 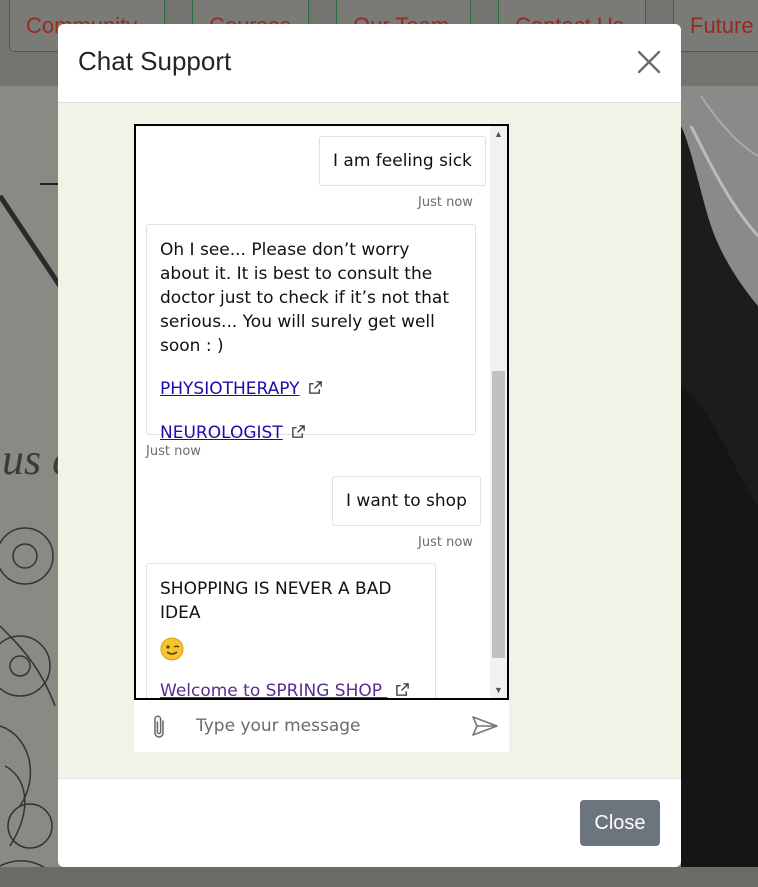 What do you see at coordinates (30, 530) in the screenshot?
I see `floral-illustration` at bounding box center [30, 530].